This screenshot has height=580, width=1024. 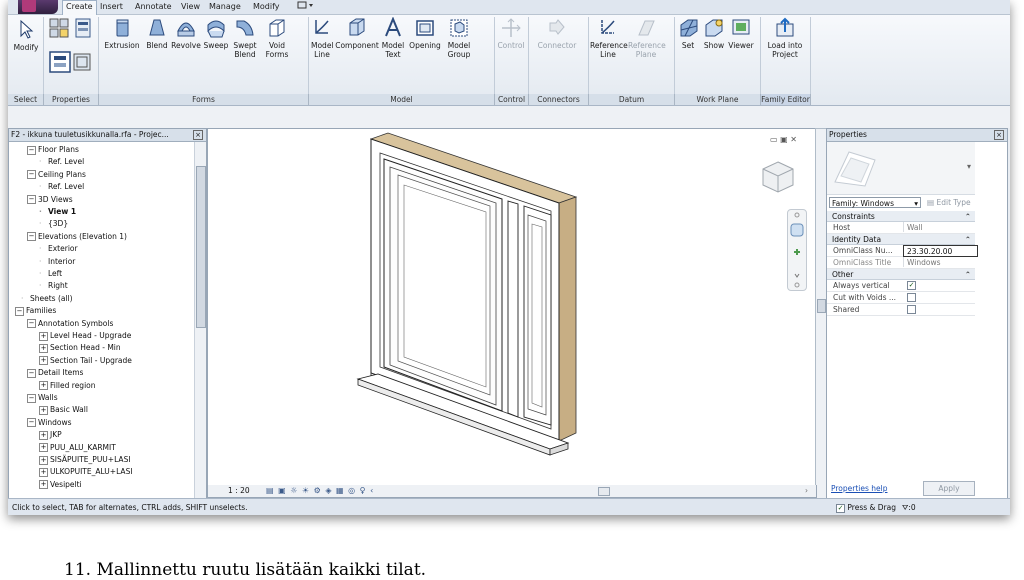 What do you see at coordinates (57, 262) in the screenshot?
I see `browser-tree-item: · Interior` at bounding box center [57, 262].